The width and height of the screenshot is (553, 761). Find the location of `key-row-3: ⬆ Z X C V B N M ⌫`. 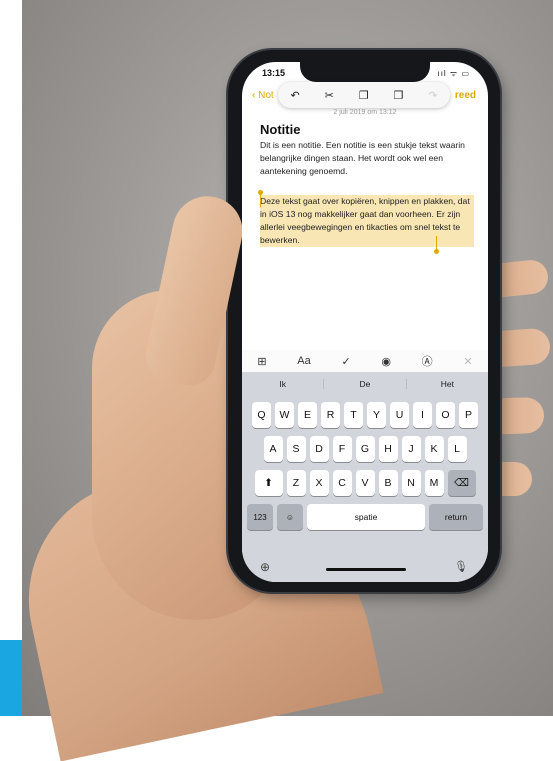

key-row-3: ⬆ Z X C V B N M ⌫ is located at coordinates (365, 483).